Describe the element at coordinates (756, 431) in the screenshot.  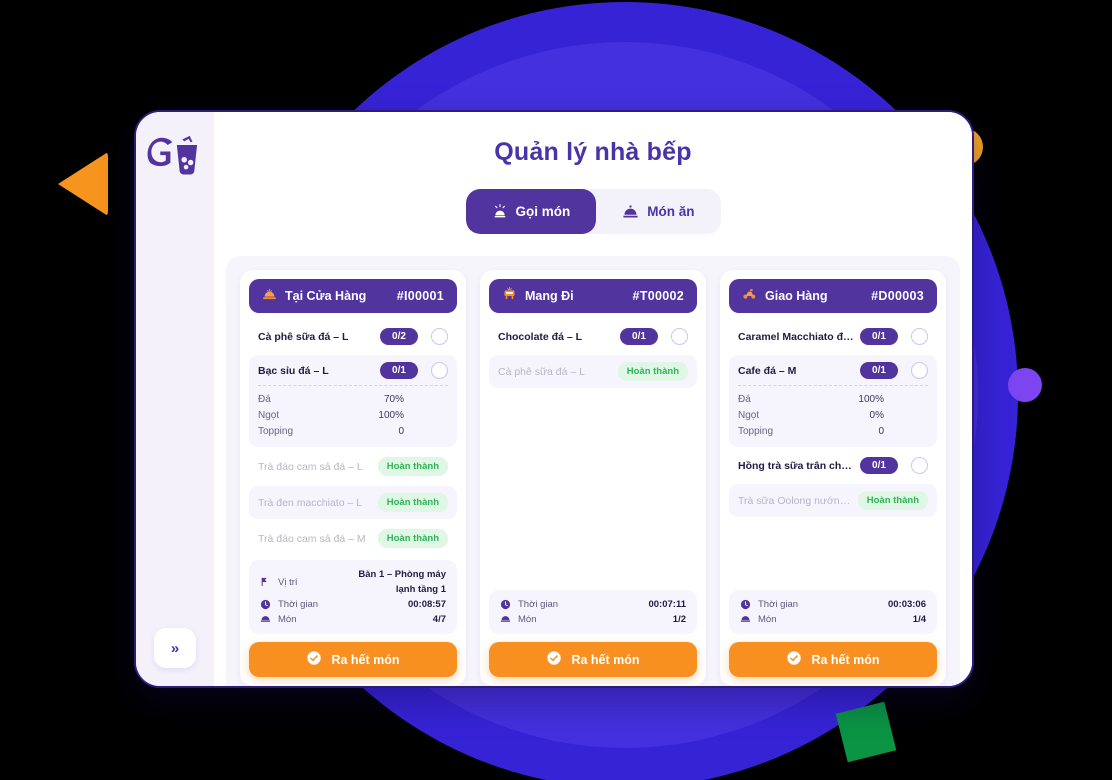
I see `option-label: Topping` at that location.